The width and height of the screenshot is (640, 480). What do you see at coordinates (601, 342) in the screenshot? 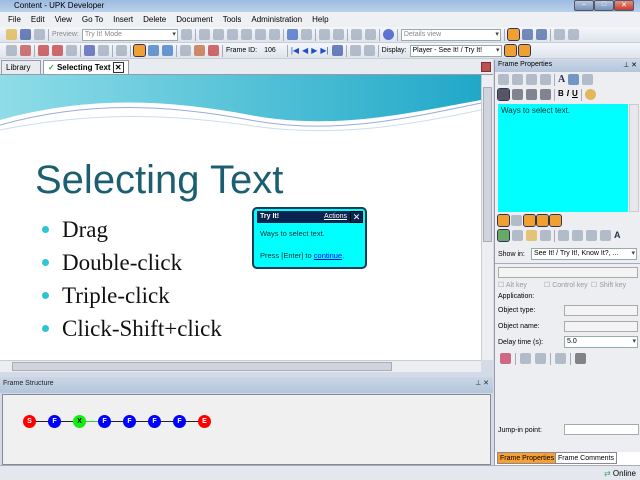
I see `delay-time-select: 5.0` at bounding box center [601, 342].